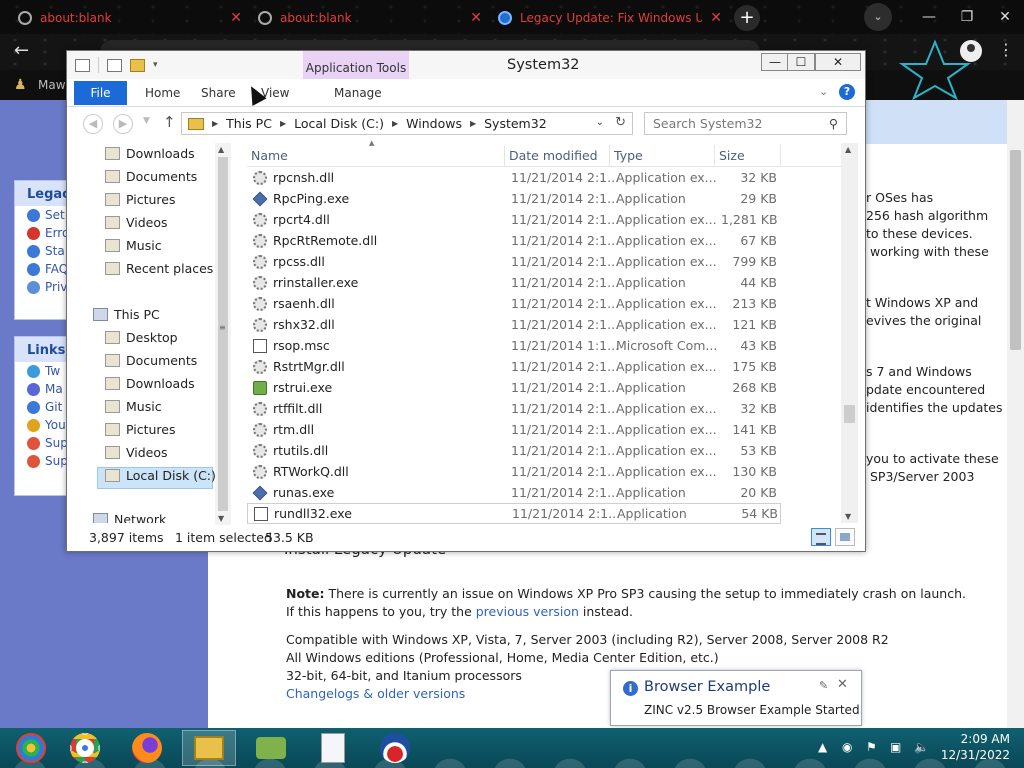 The image size is (1024, 768). What do you see at coordinates (146, 121) in the screenshot?
I see `recent-locations-icon: ▼` at bounding box center [146, 121].